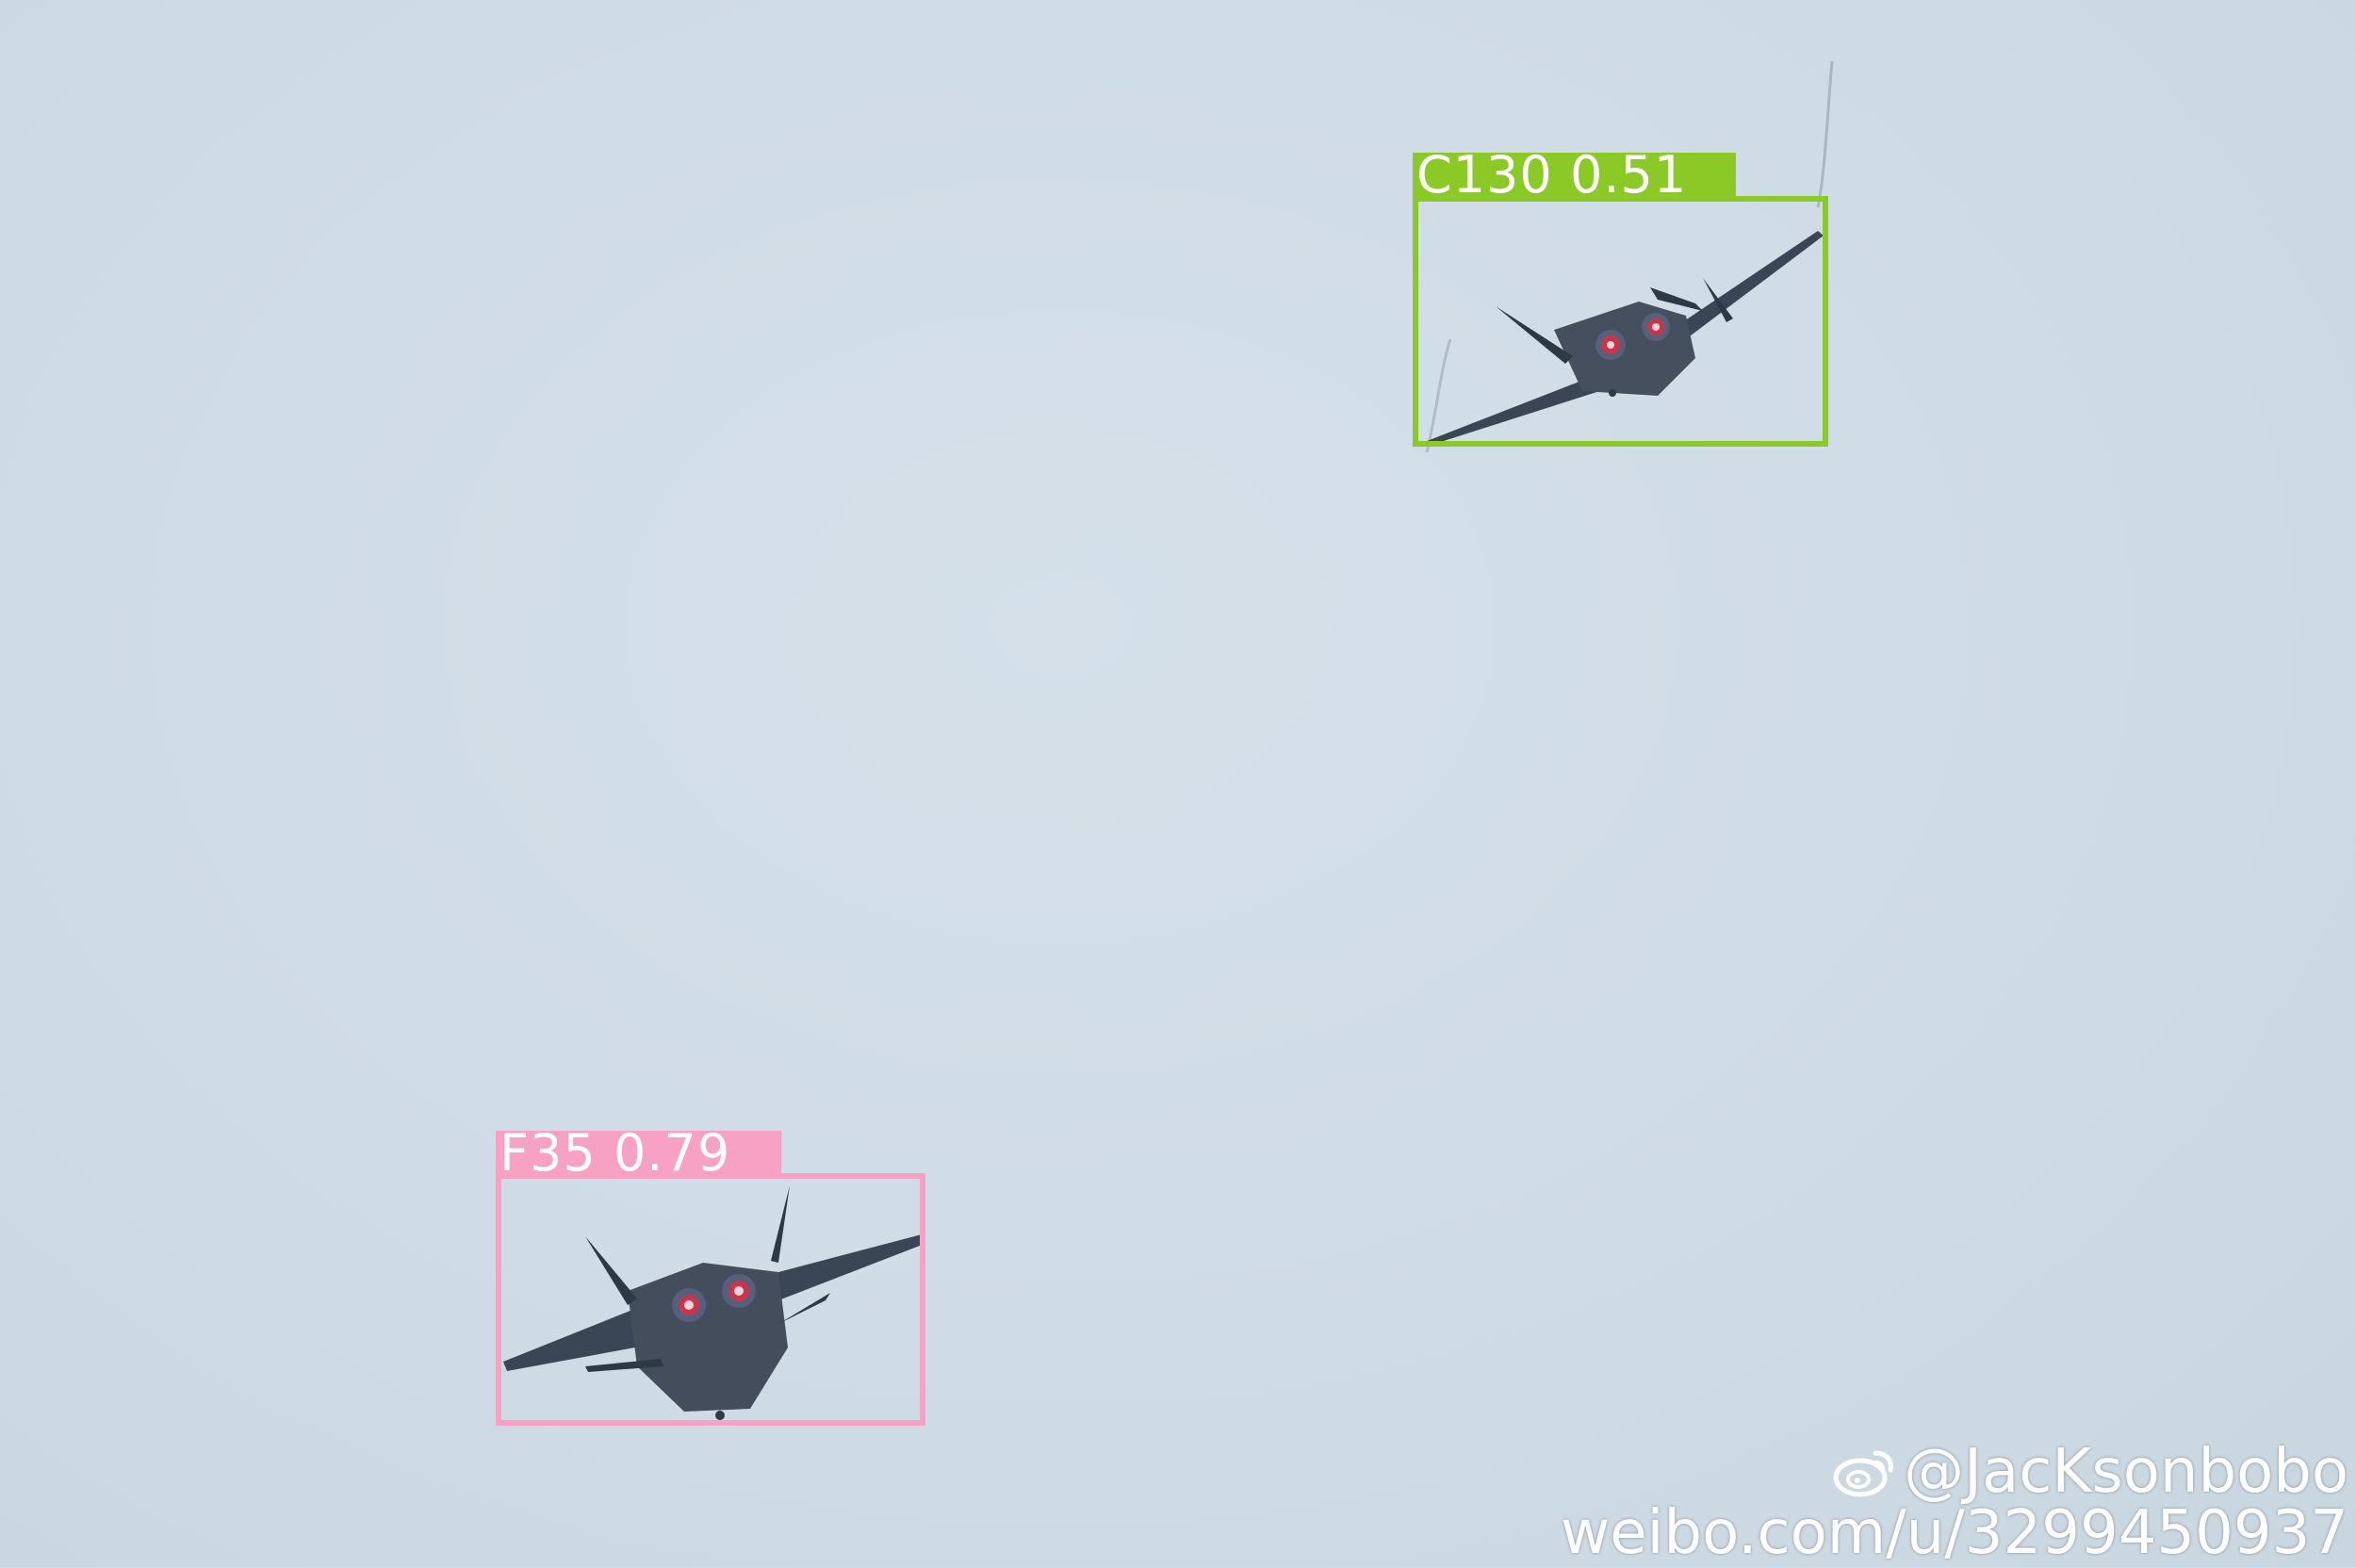 This screenshot has height=1568, width=2356. Describe the element at coordinates (1954, 1533) in the screenshot. I see `watermark-url: weibo.com/u/3299450937` at that location.